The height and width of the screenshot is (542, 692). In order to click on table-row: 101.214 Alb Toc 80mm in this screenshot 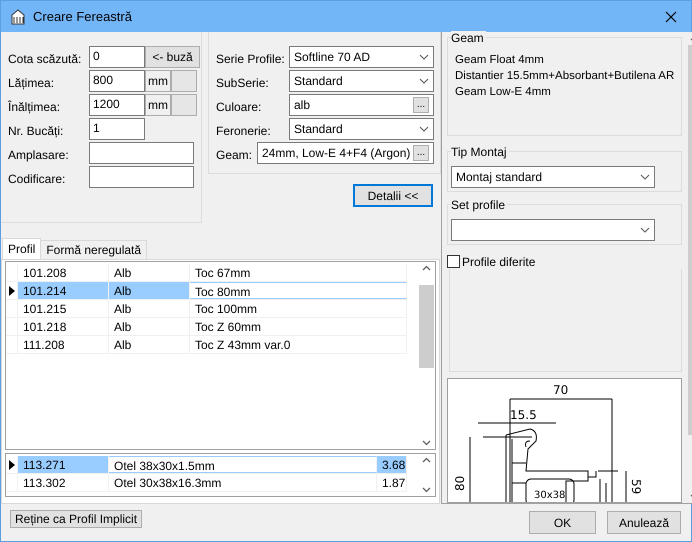, I will do `click(206, 291)`.